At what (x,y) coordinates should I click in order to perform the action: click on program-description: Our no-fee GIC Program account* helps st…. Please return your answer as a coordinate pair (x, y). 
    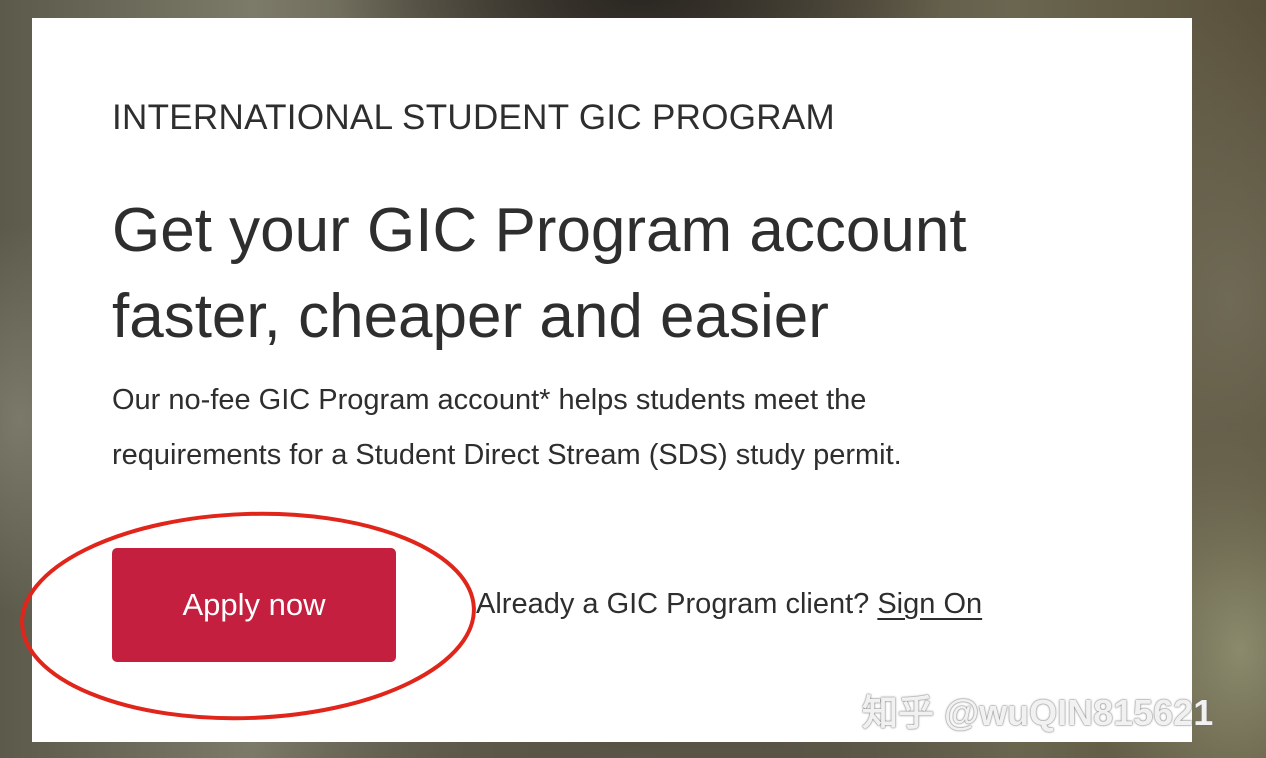
    Looking at the image, I should click on (612, 428).